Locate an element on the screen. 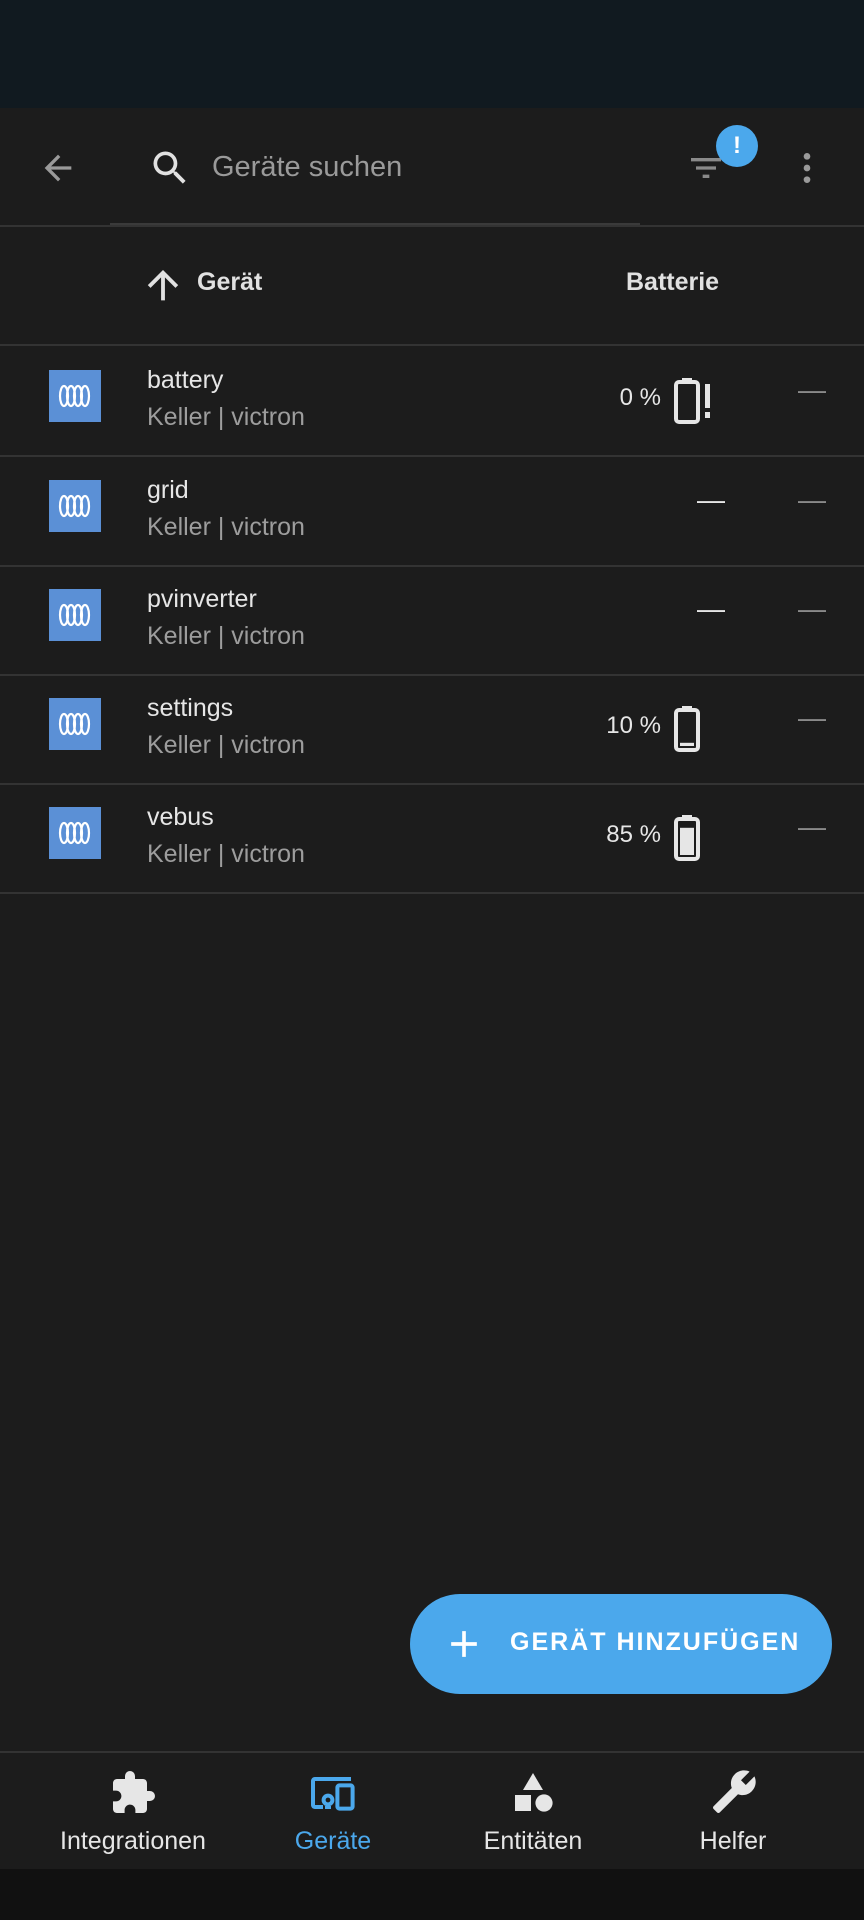 Image resolution: width=864 pixels, height=1920 pixels. more-options-button is located at coordinates (807, 168).